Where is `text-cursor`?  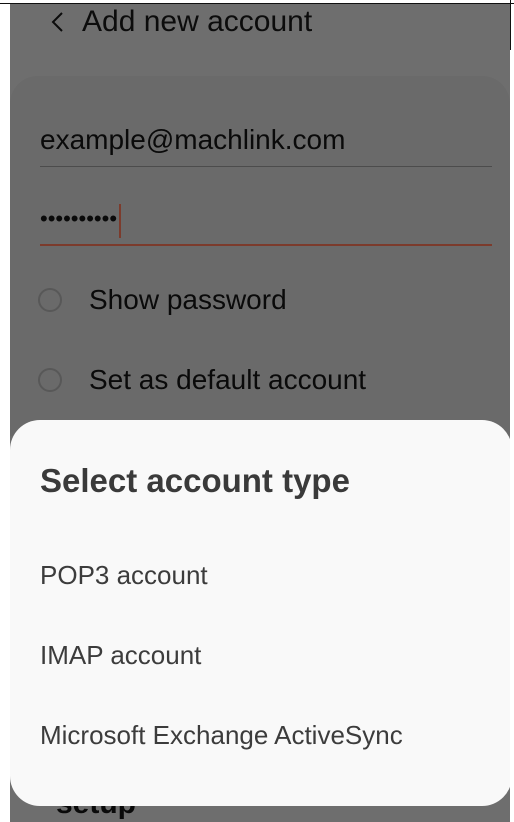 text-cursor is located at coordinates (120, 221).